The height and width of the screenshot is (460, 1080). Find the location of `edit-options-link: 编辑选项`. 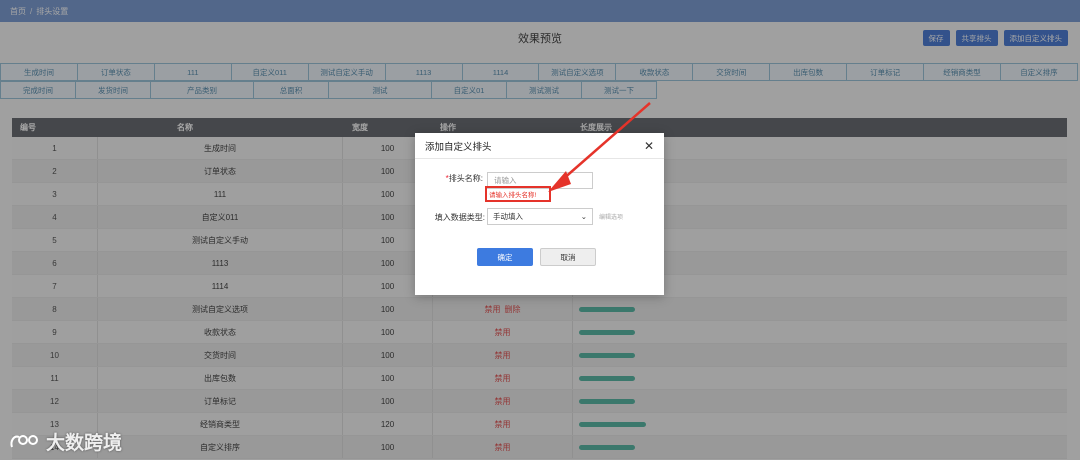

edit-options-link: 编辑选项 is located at coordinates (611, 216).